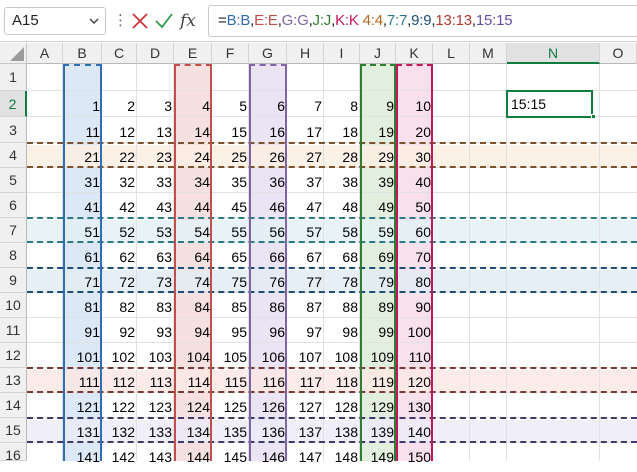  I want to click on grid-cell: 65, so click(230, 255).